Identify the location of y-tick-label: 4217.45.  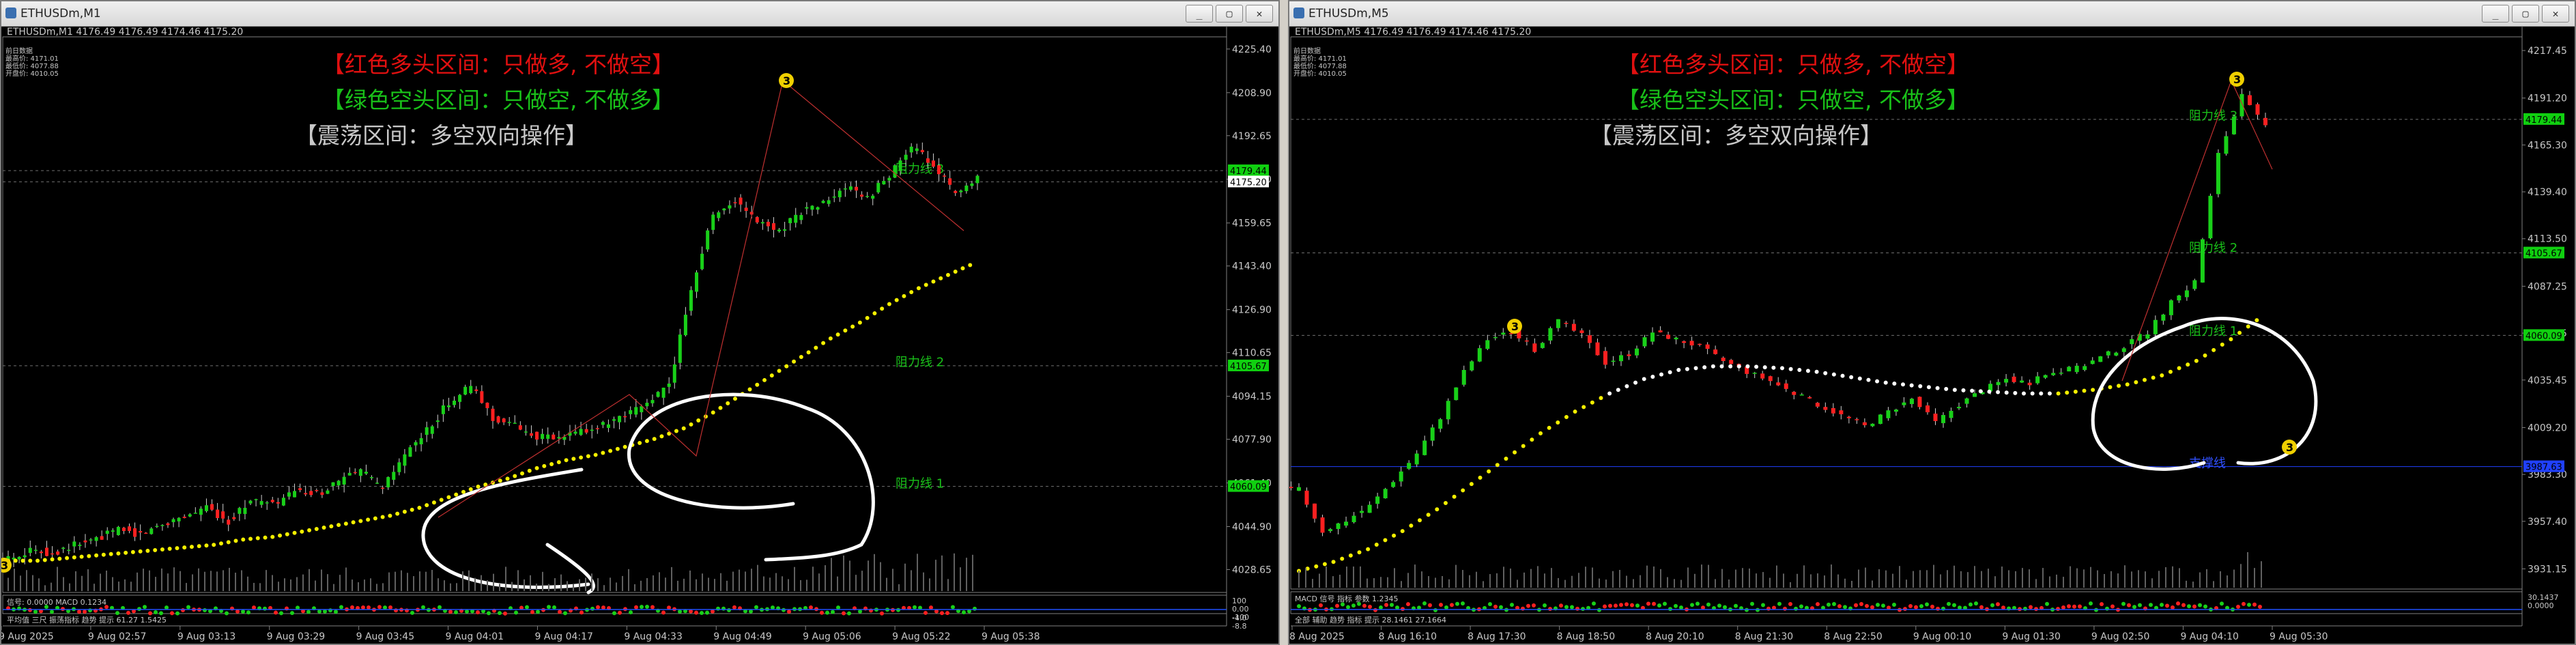
(2547, 51).